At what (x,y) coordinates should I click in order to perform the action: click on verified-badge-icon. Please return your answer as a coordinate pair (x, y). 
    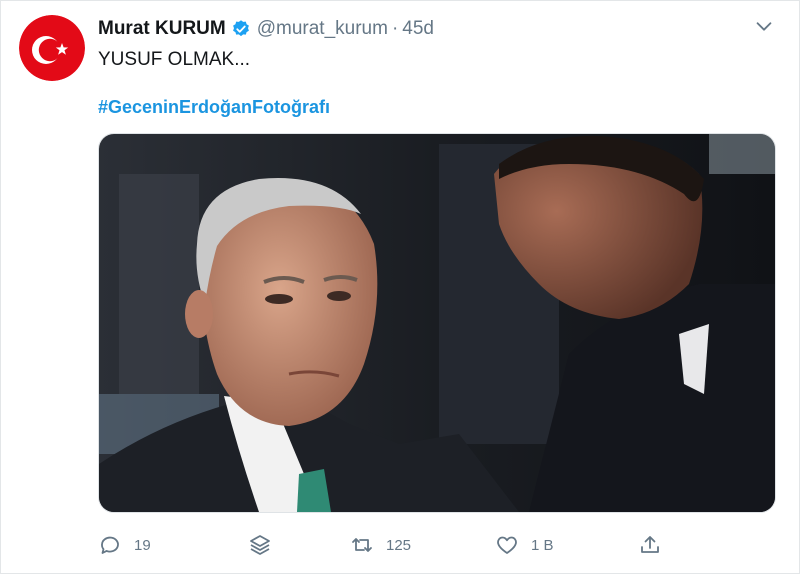
    Looking at the image, I should click on (240, 28).